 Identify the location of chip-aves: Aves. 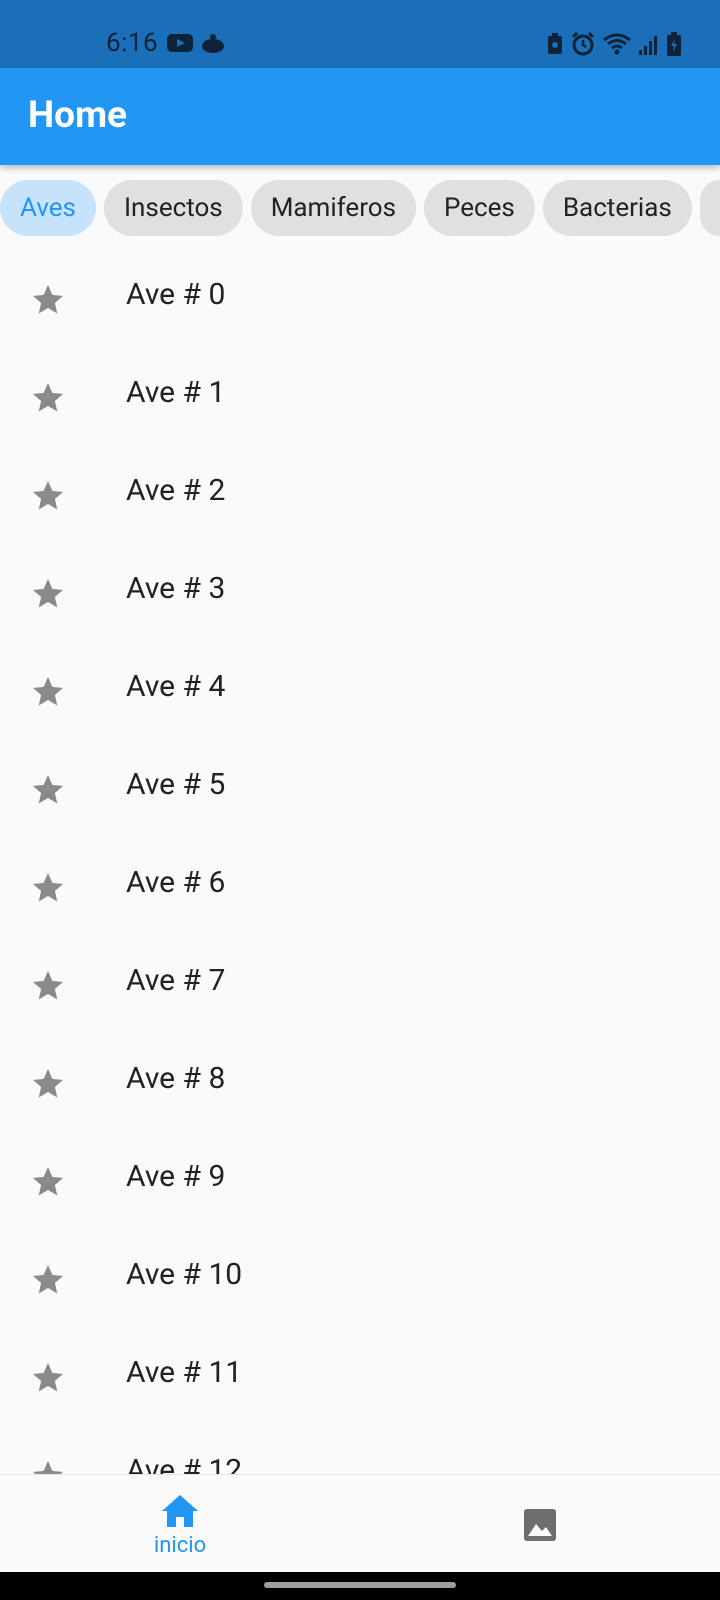
(48, 208).